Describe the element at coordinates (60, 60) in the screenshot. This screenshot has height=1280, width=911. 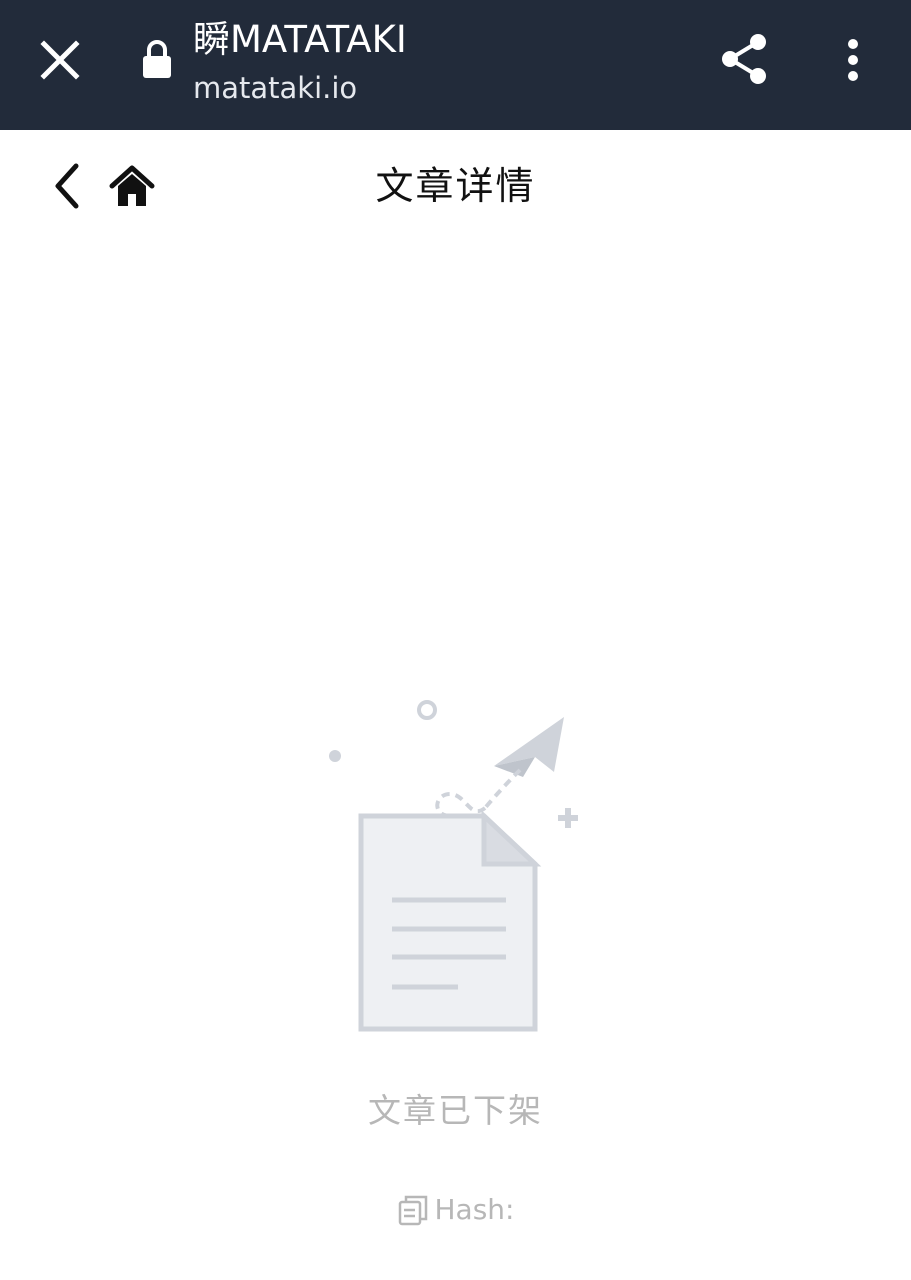
I see `close-icon` at that location.